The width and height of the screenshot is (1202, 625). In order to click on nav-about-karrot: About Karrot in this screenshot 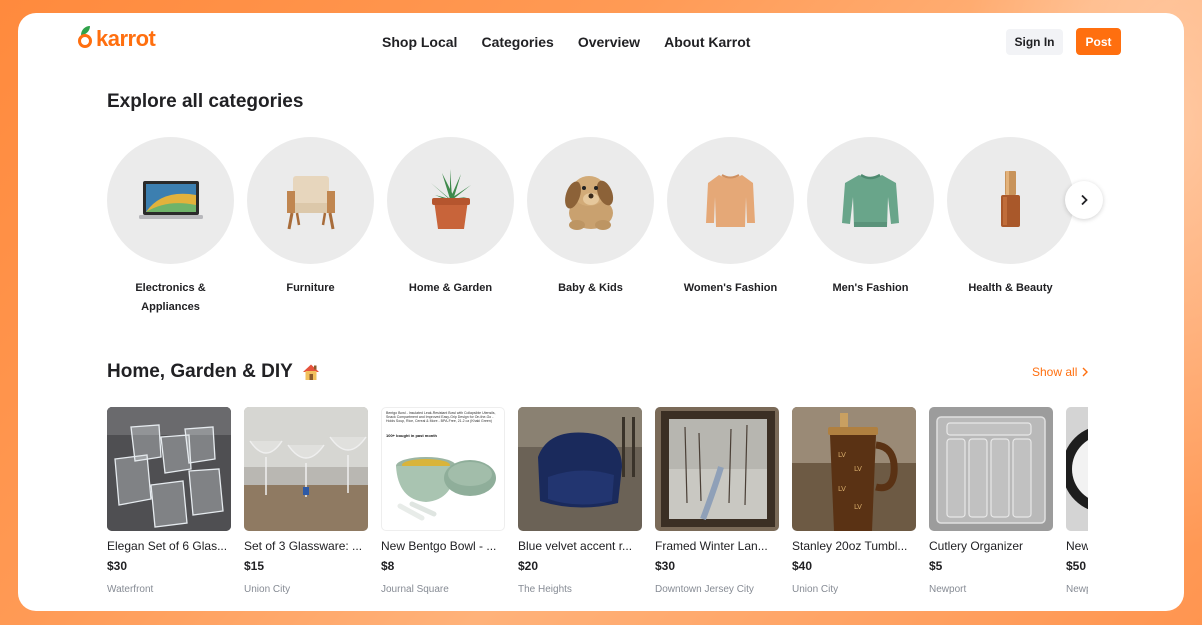, I will do `click(707, 42)`.